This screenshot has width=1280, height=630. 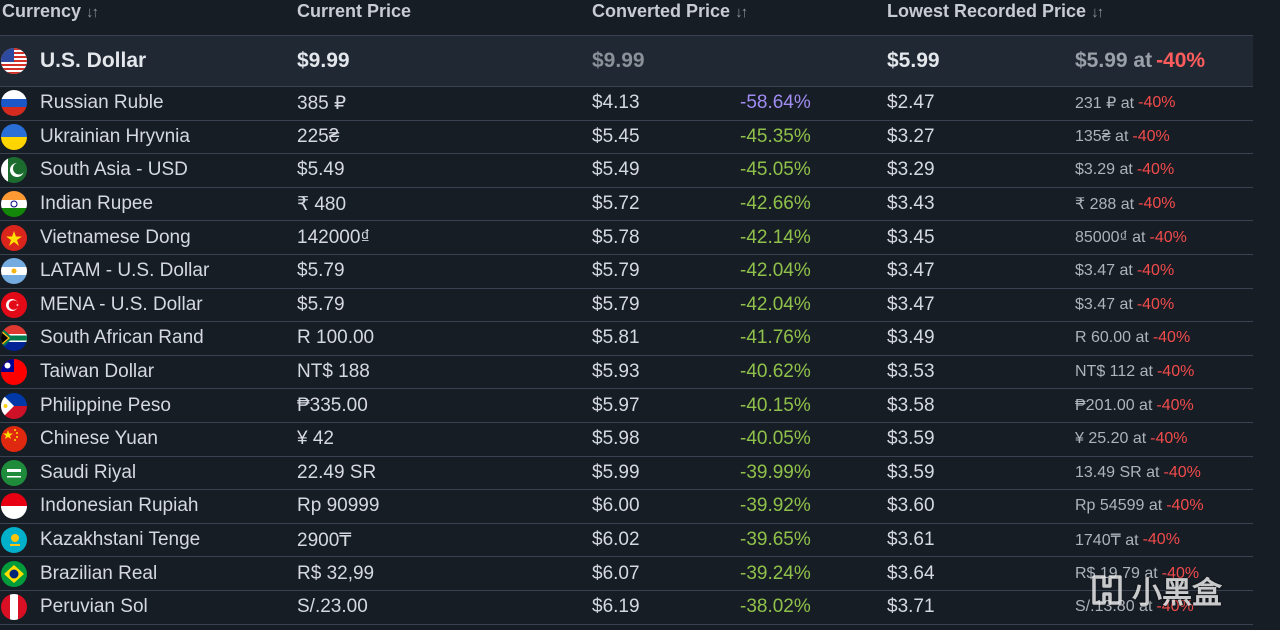 I want to click on current-price: S/.23.00, so click(x=332, y=607).